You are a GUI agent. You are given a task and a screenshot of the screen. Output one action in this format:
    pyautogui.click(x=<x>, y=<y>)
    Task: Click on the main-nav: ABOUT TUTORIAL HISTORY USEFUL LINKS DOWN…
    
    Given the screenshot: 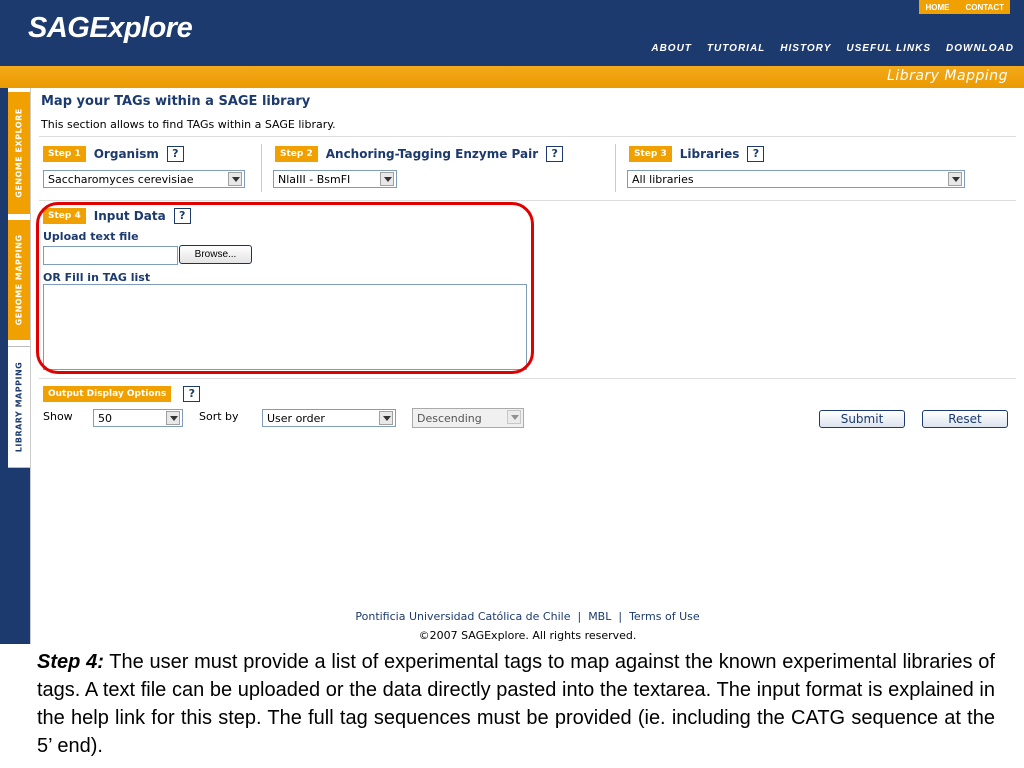 What is the action you would take?
    pyautogui.click(x=832, y=48)
    